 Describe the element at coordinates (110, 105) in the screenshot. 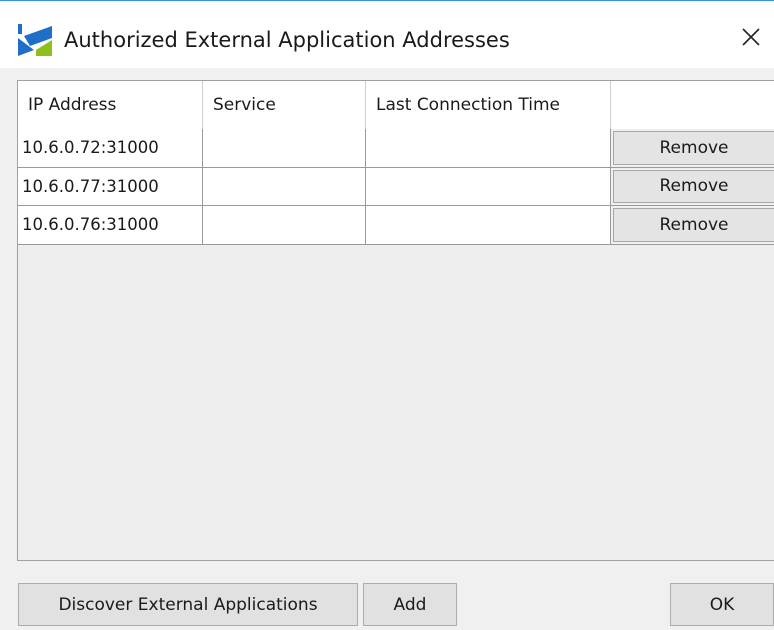

I see `column-header-ip-address: IP Address` at that location.